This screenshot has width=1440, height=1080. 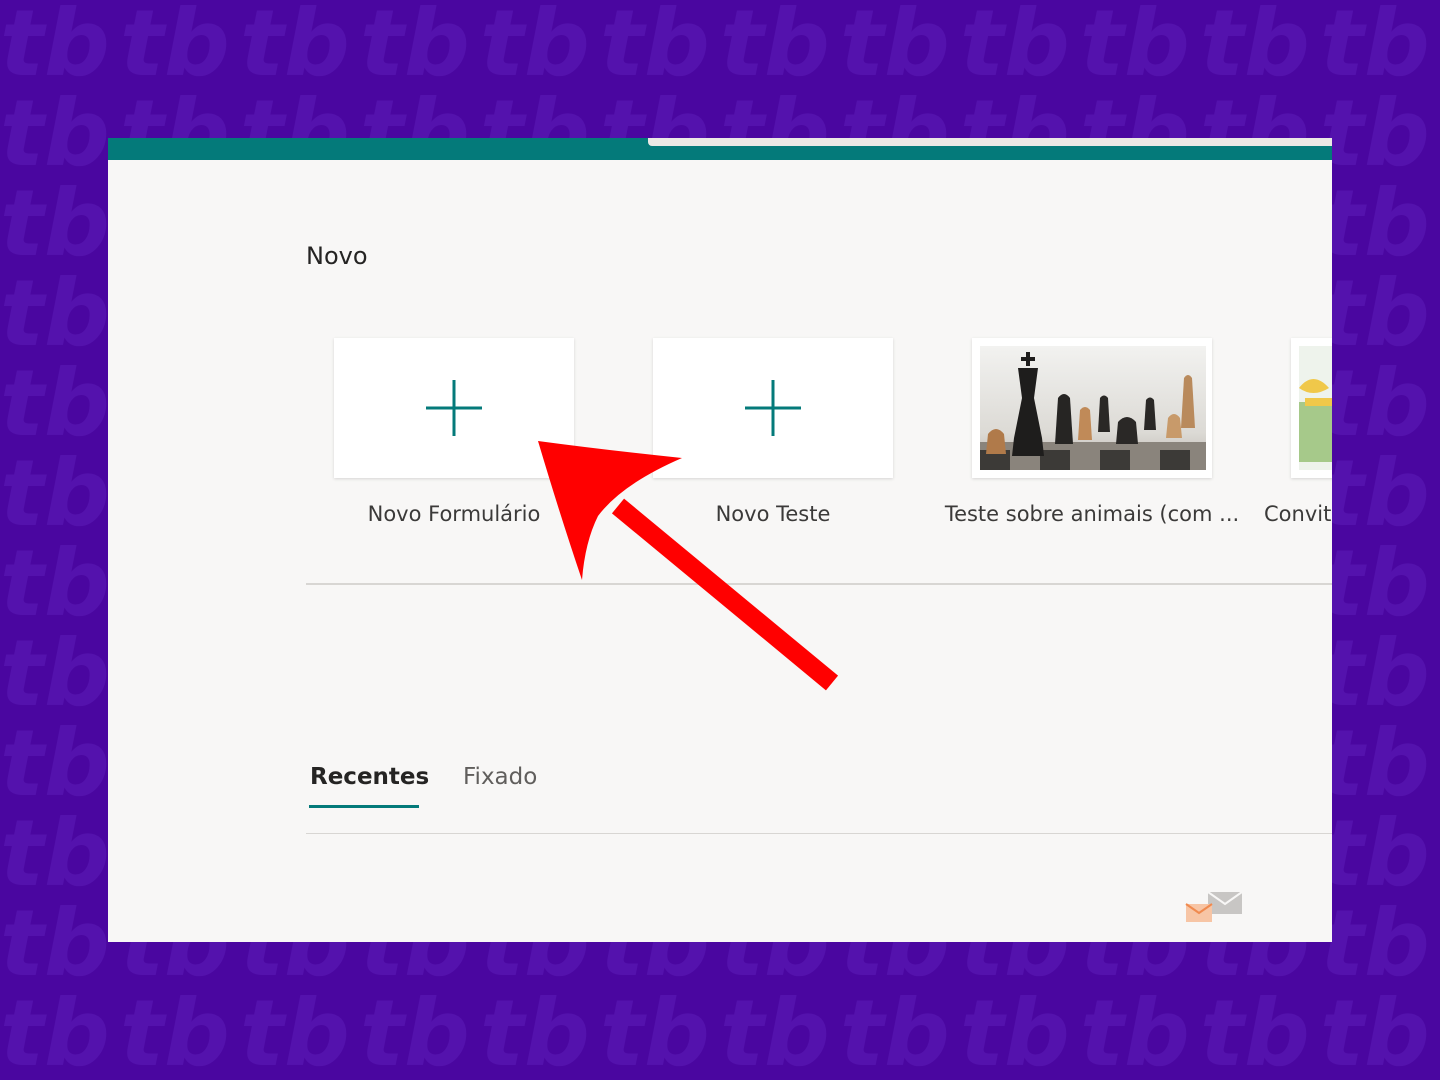 I want to click on invitation-template-card, so click(x=1311, y=408).